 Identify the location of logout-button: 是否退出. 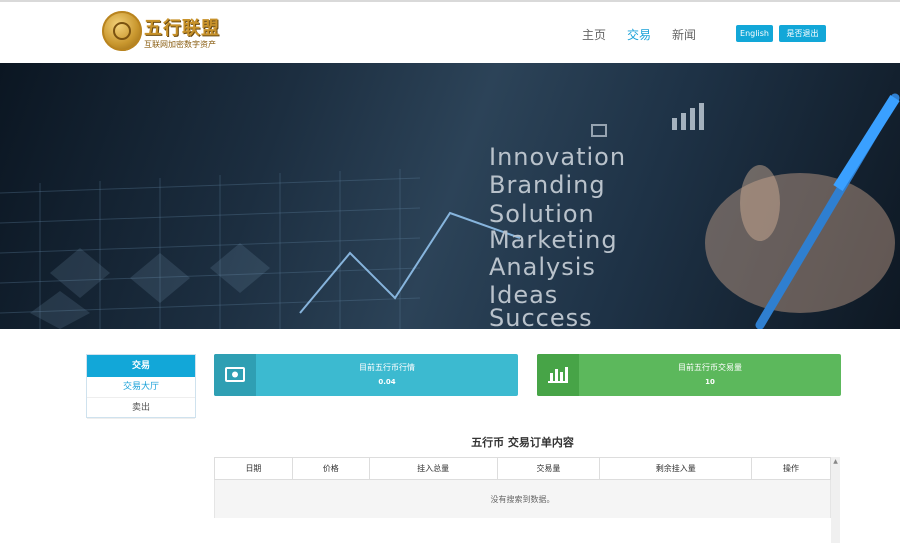
(802, 33).